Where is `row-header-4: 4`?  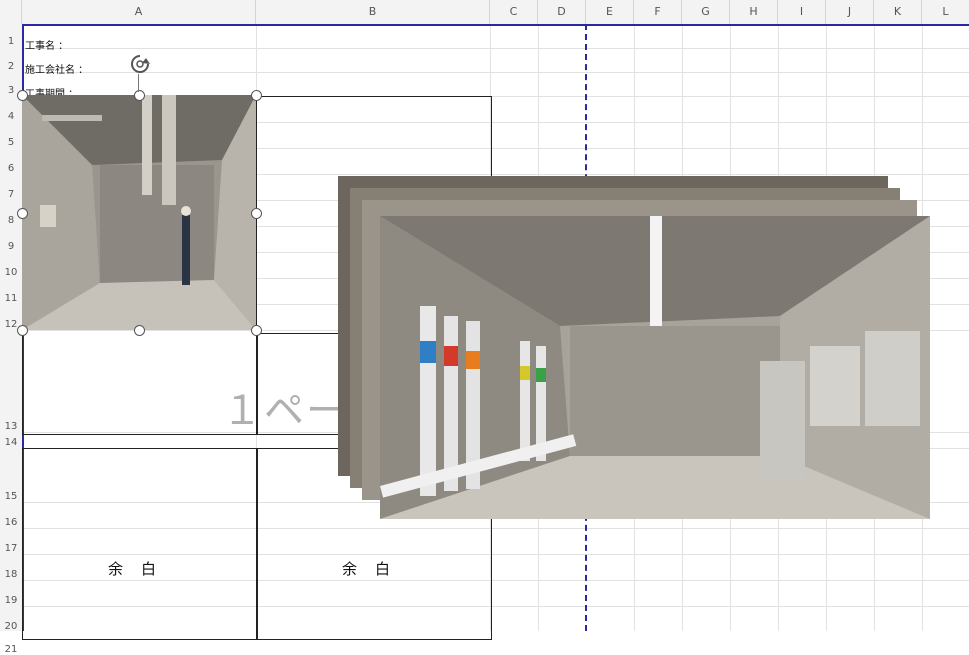 row-header-4: 4 is located at coordinates (11, 116).